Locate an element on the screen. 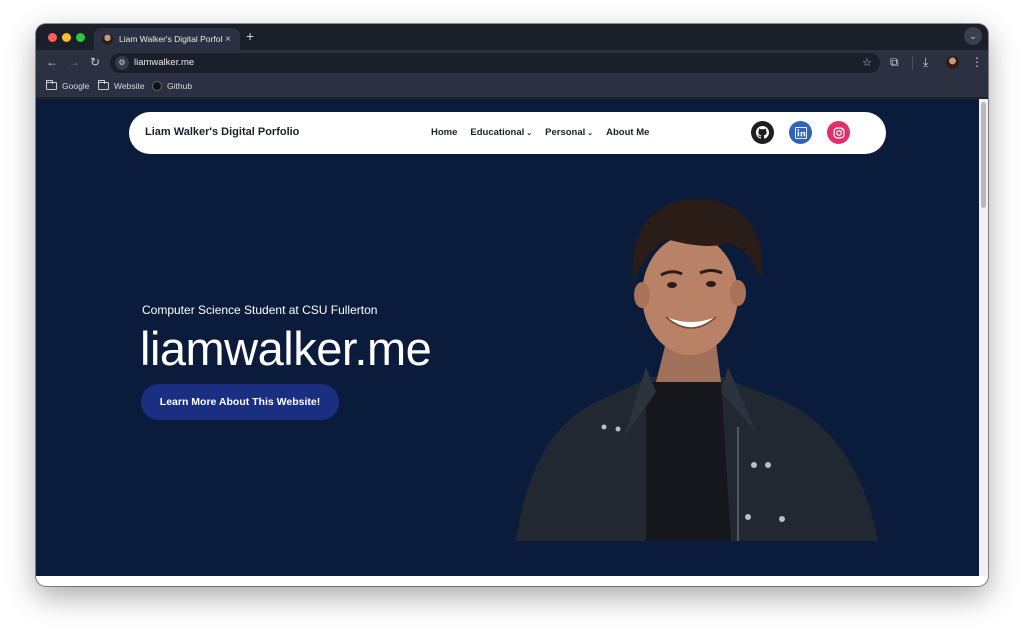  learn-more-button: Learn More About This Website! is located at coordinates (240, 402).